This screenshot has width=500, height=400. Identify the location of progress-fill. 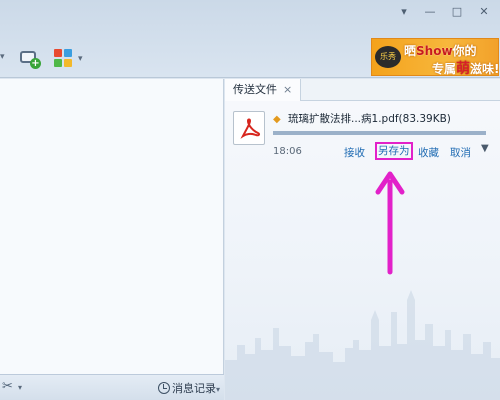
(379, 133).